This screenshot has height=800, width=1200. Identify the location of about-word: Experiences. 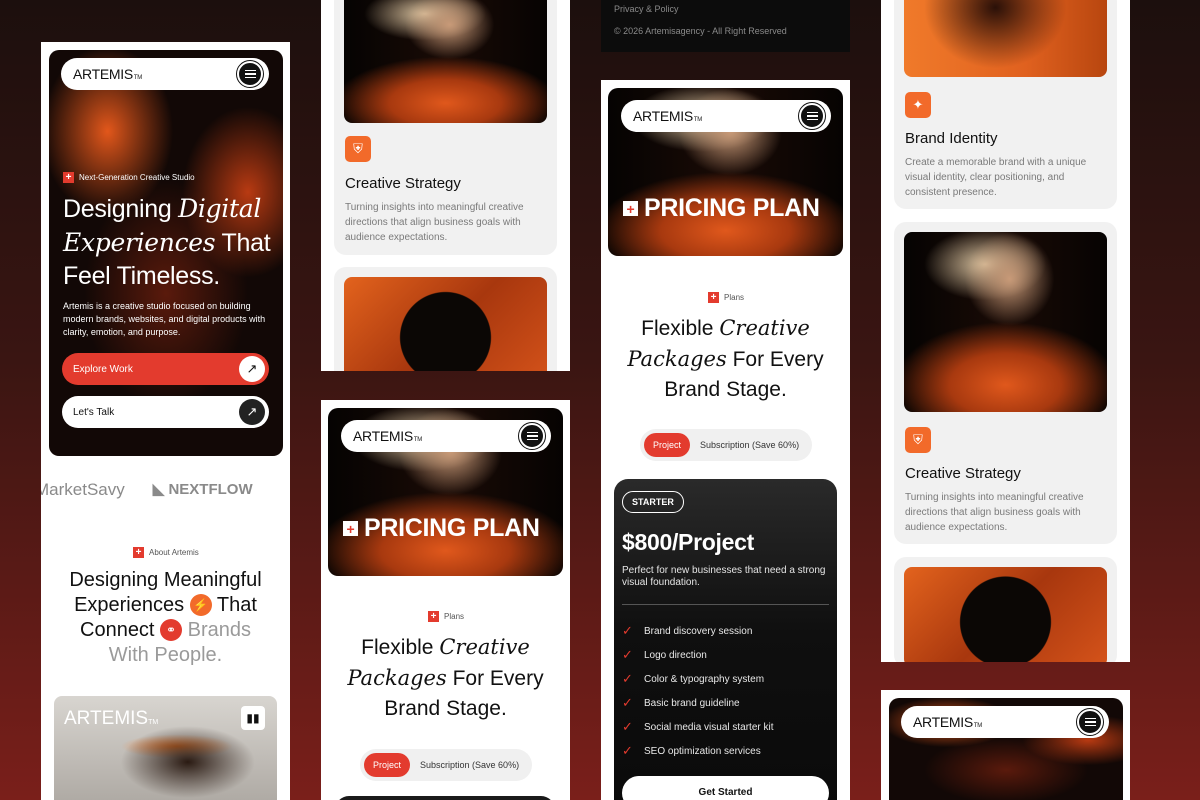
(129, 605).